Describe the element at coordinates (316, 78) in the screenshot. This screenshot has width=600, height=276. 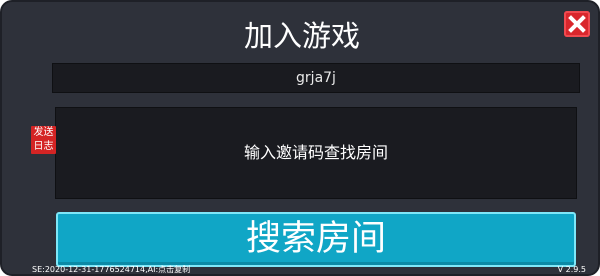
I see `room-code-input: grja7j` at that location.